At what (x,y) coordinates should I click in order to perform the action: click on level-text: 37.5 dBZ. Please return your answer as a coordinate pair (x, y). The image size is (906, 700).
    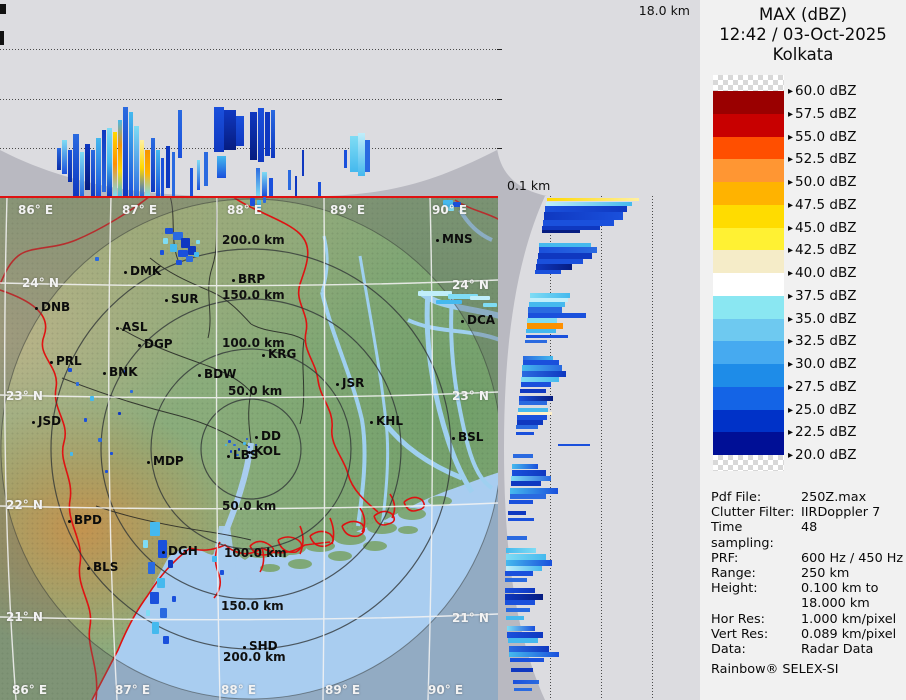
    Looking at the image, I should click on (826, 295).